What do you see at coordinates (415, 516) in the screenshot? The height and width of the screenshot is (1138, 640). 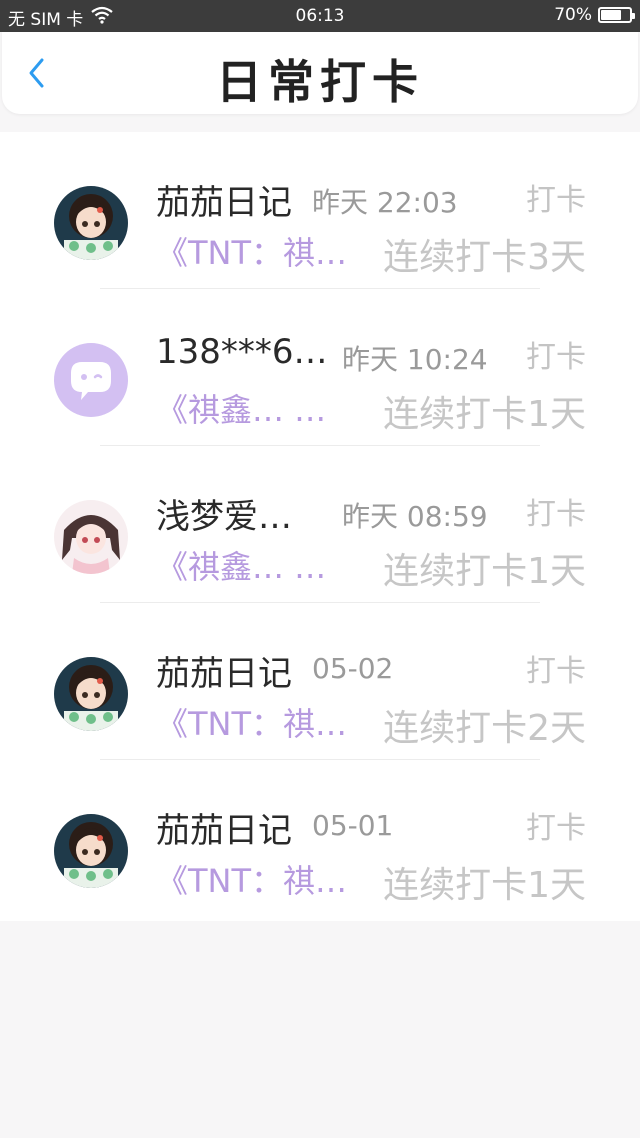 I see `timestamp: 昨天 08:59` at bounding box center [415, 516].